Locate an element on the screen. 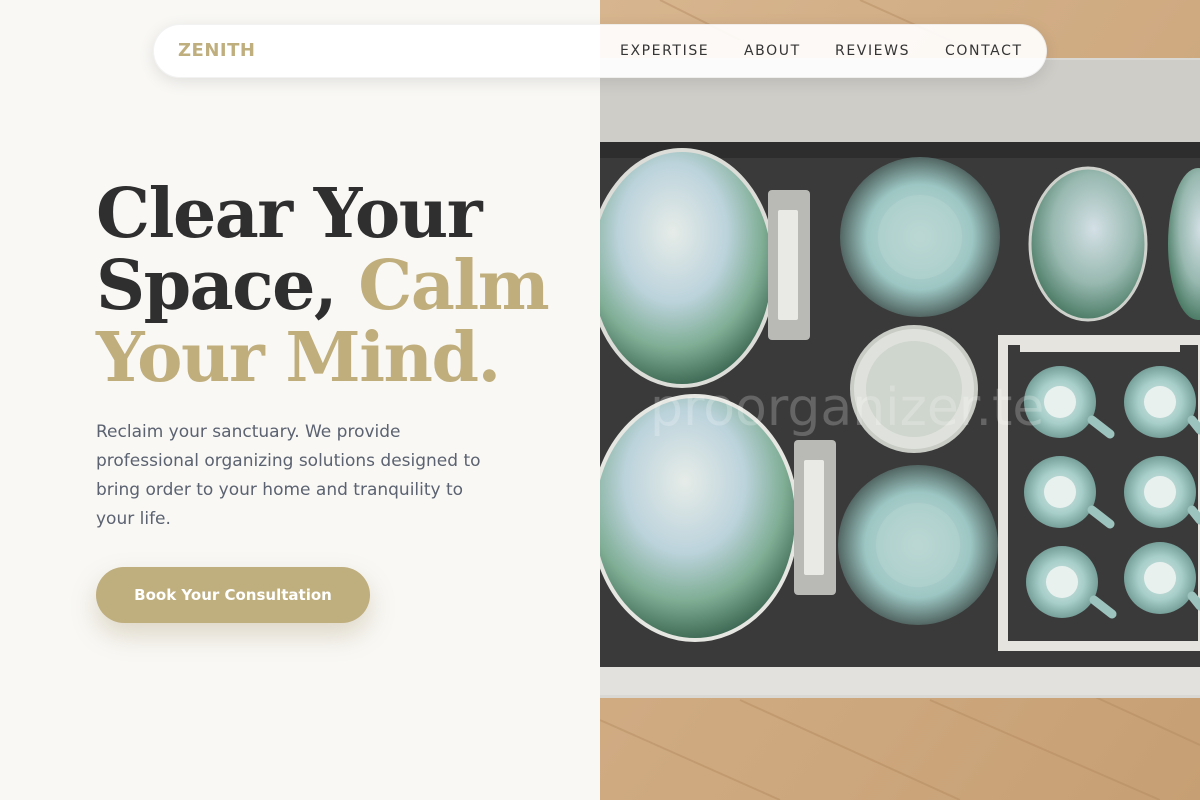 This screenshot has width=1200, height=800. headline-line-2-accent: Calm is located at coordinates (453, 286).